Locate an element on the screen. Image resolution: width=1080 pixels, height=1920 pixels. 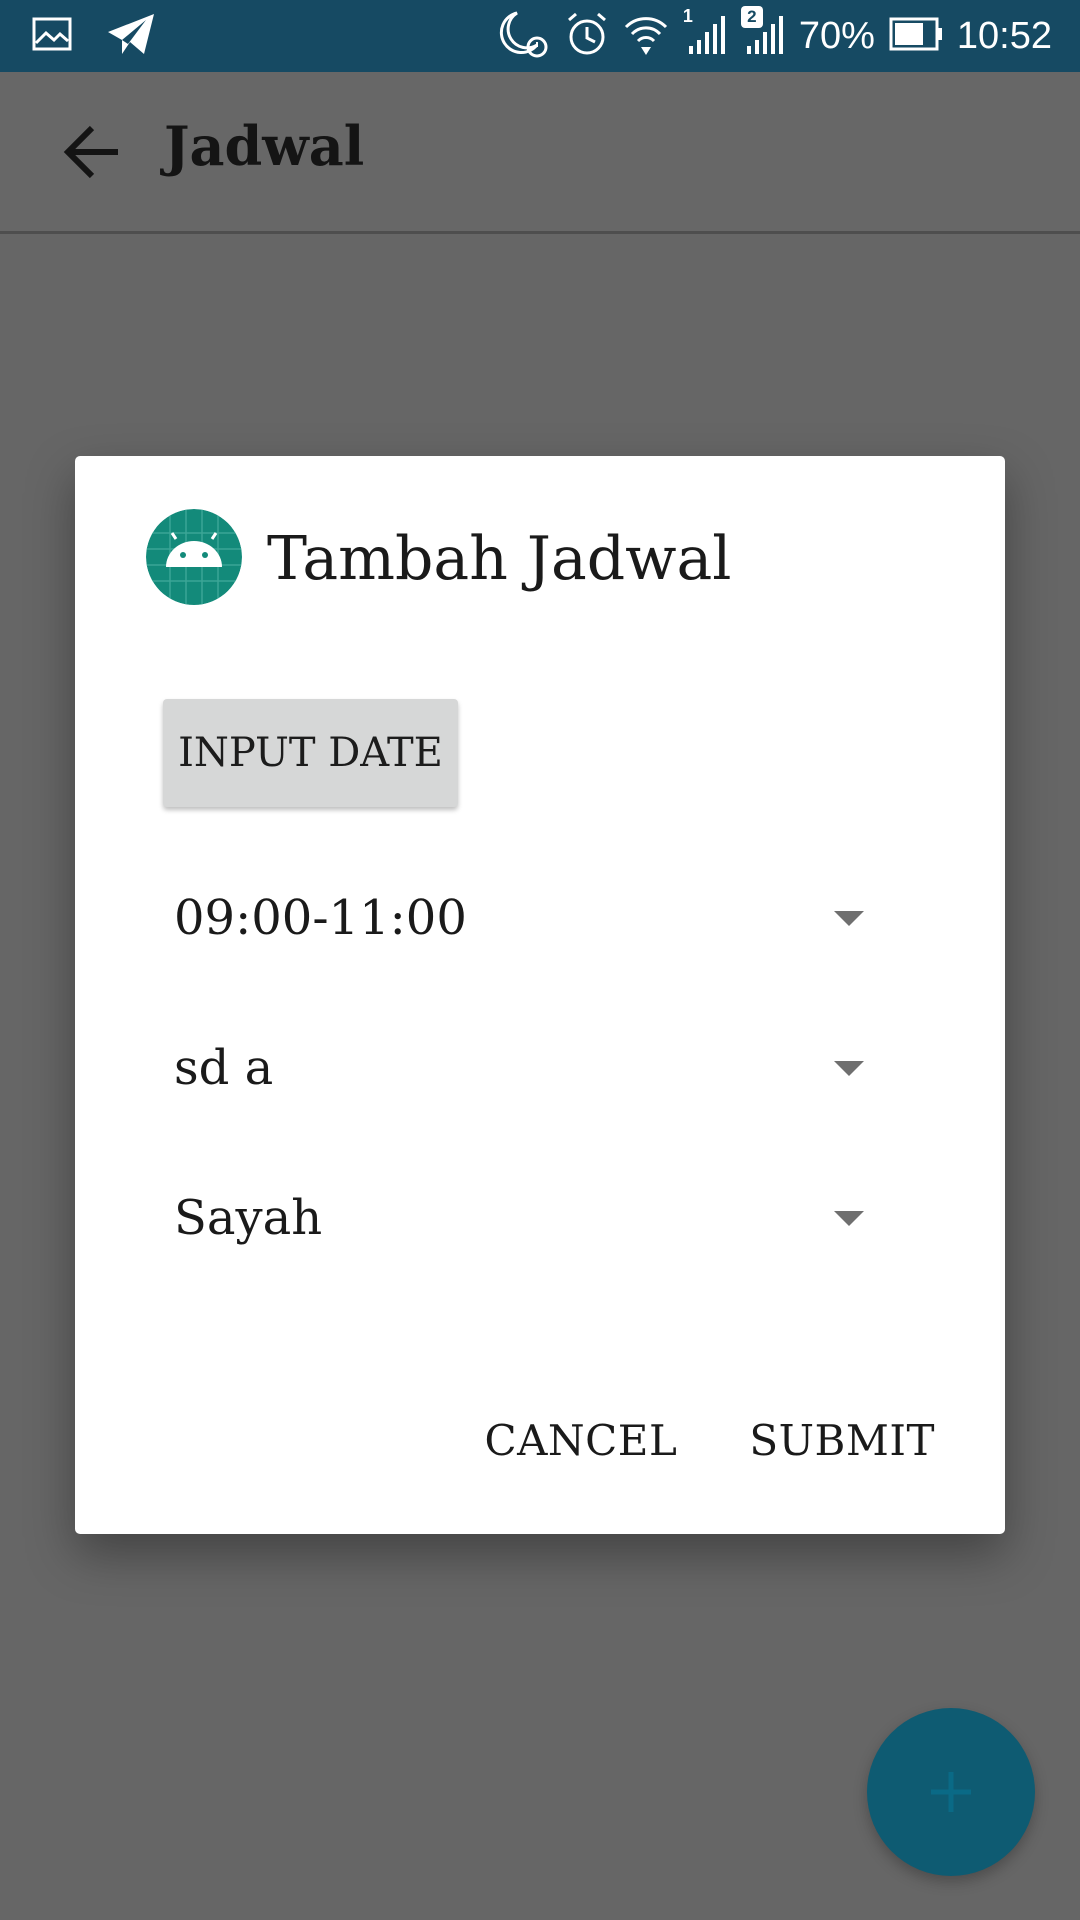
battery-percent: 70% is located at coordinates (836, 35).